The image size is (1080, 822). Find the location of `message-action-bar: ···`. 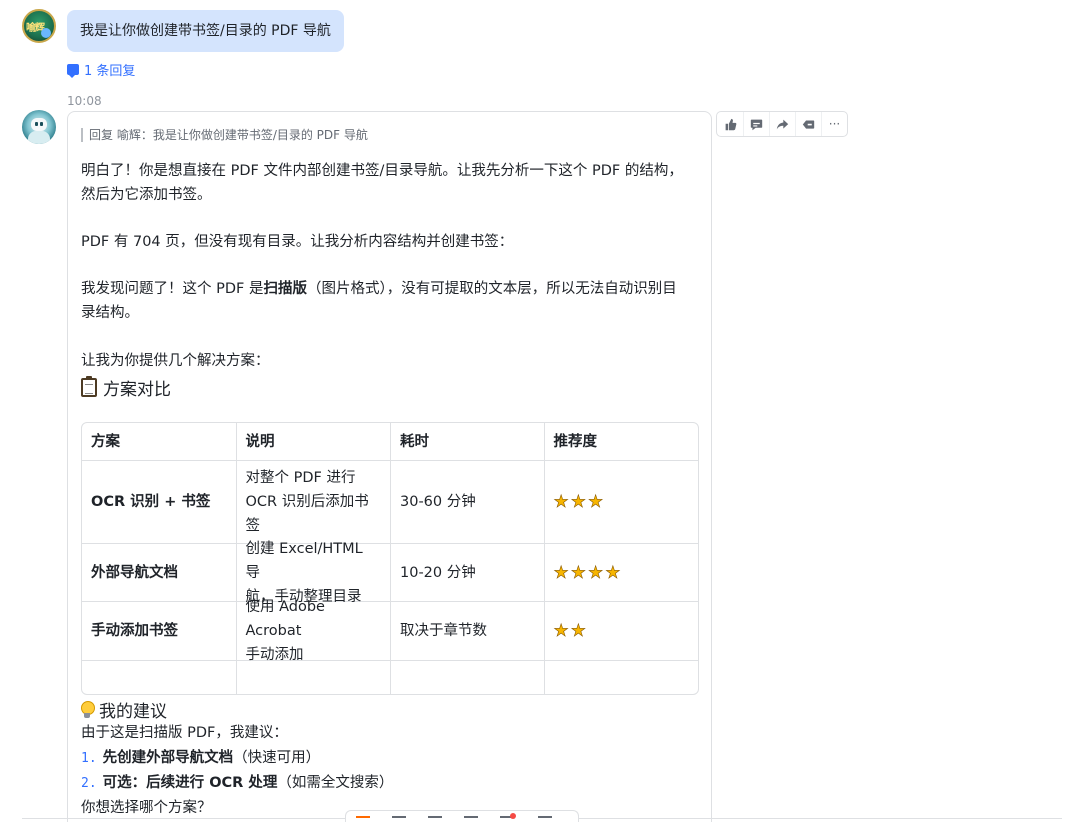

message-action-bar: ··· is located at coordinates (782, 124).